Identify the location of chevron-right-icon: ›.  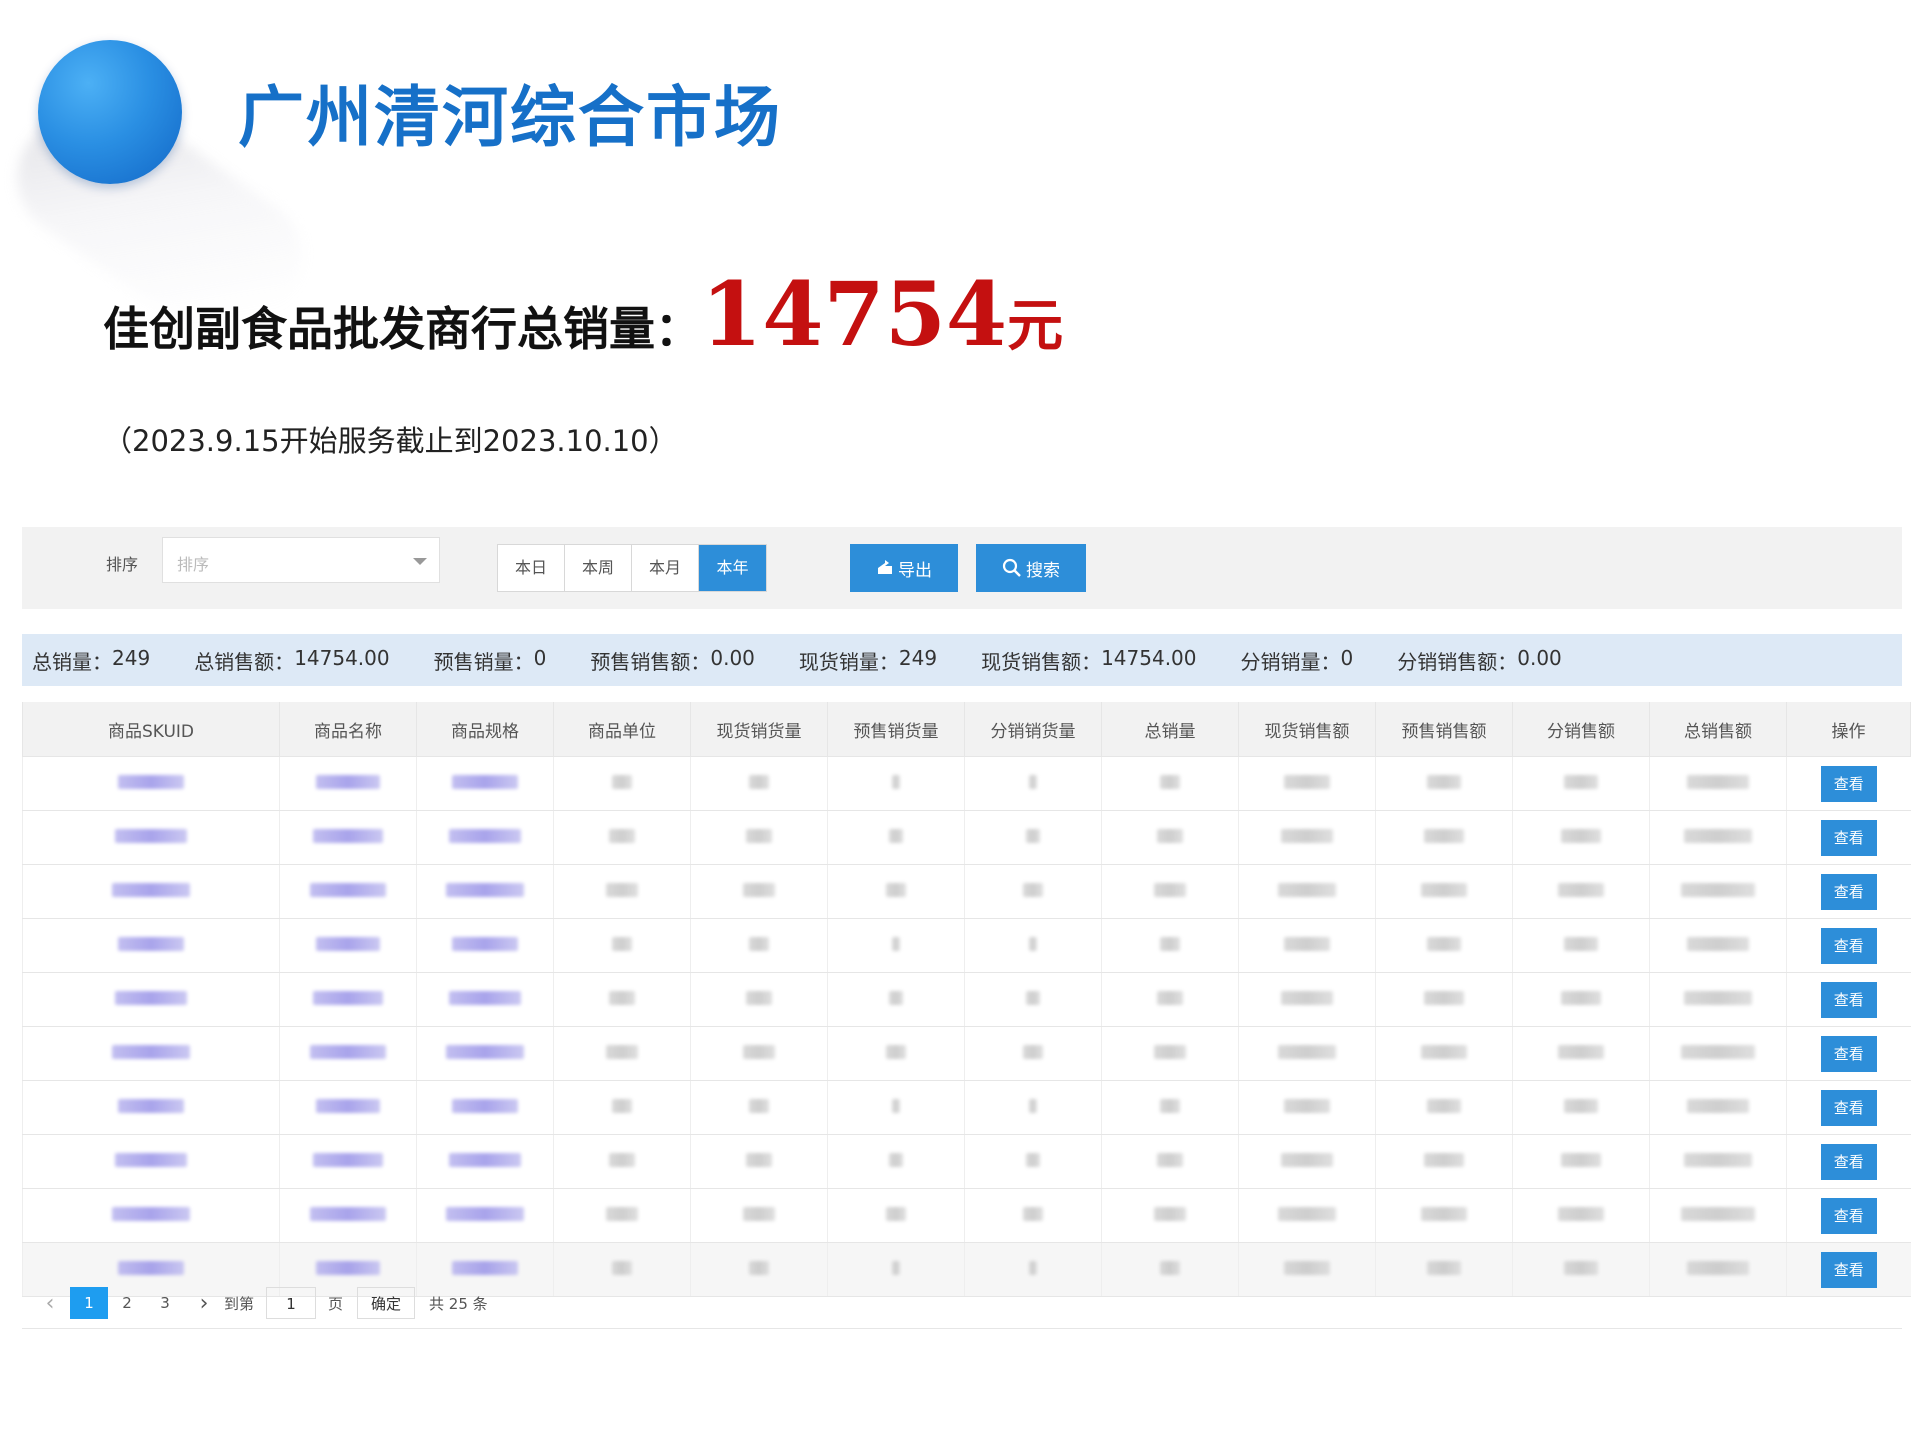
(204, 1303).